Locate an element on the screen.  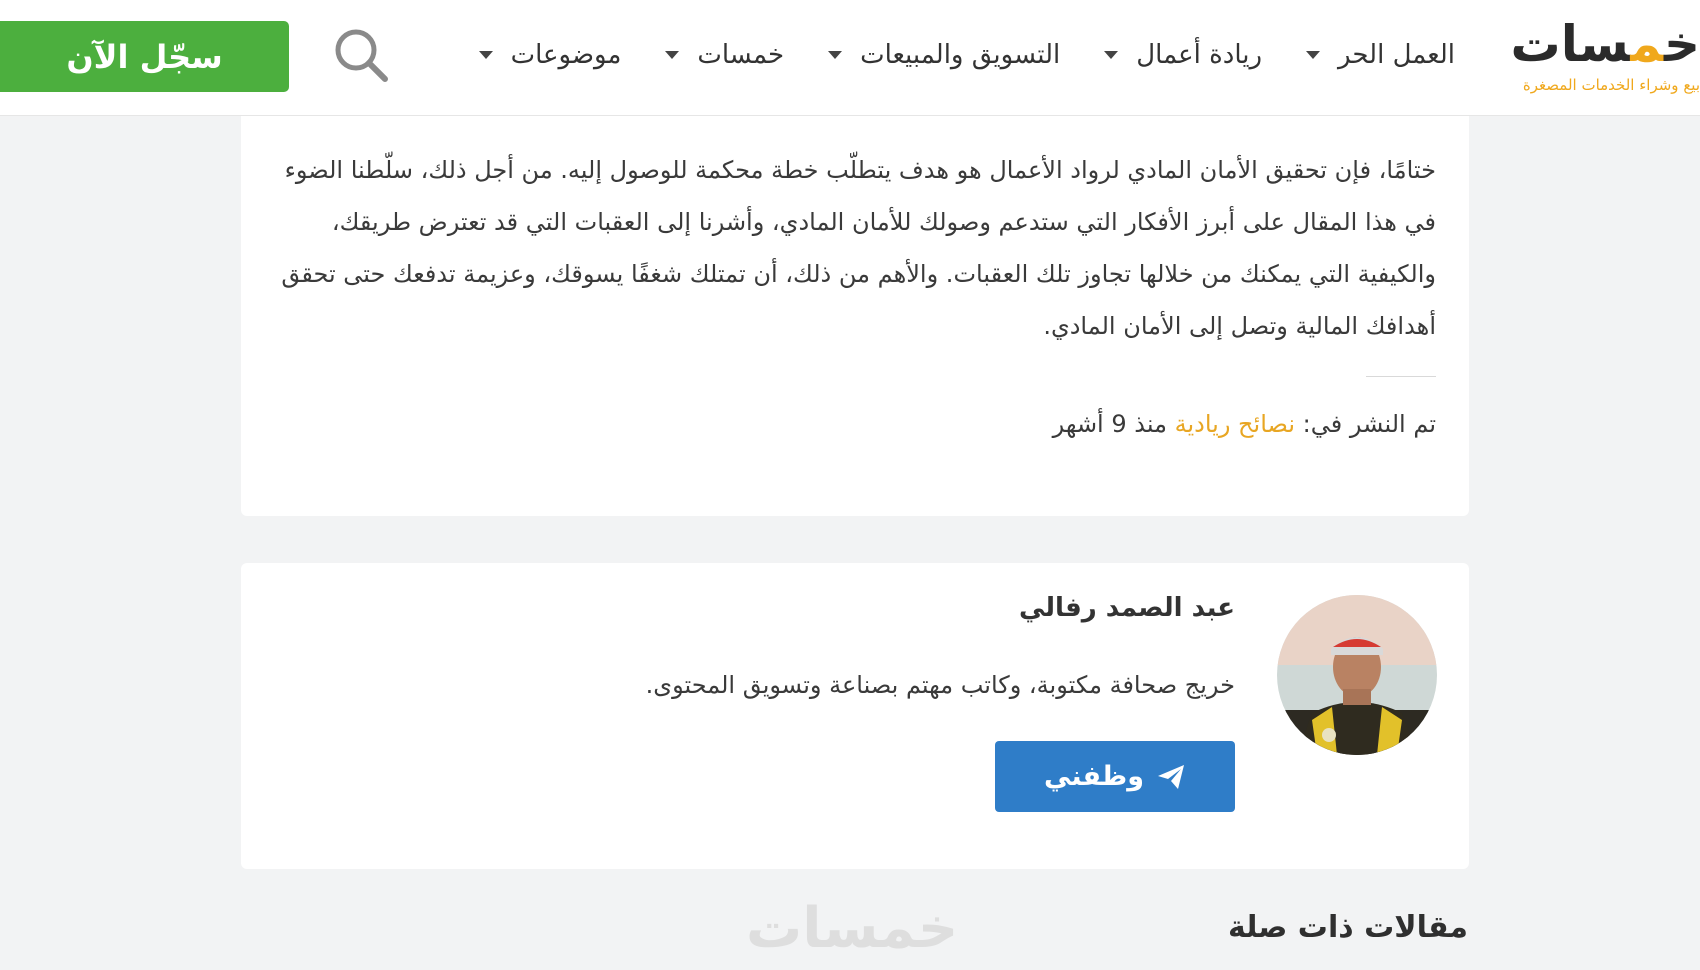
author-avatar is located at coordinates (1357, 675).